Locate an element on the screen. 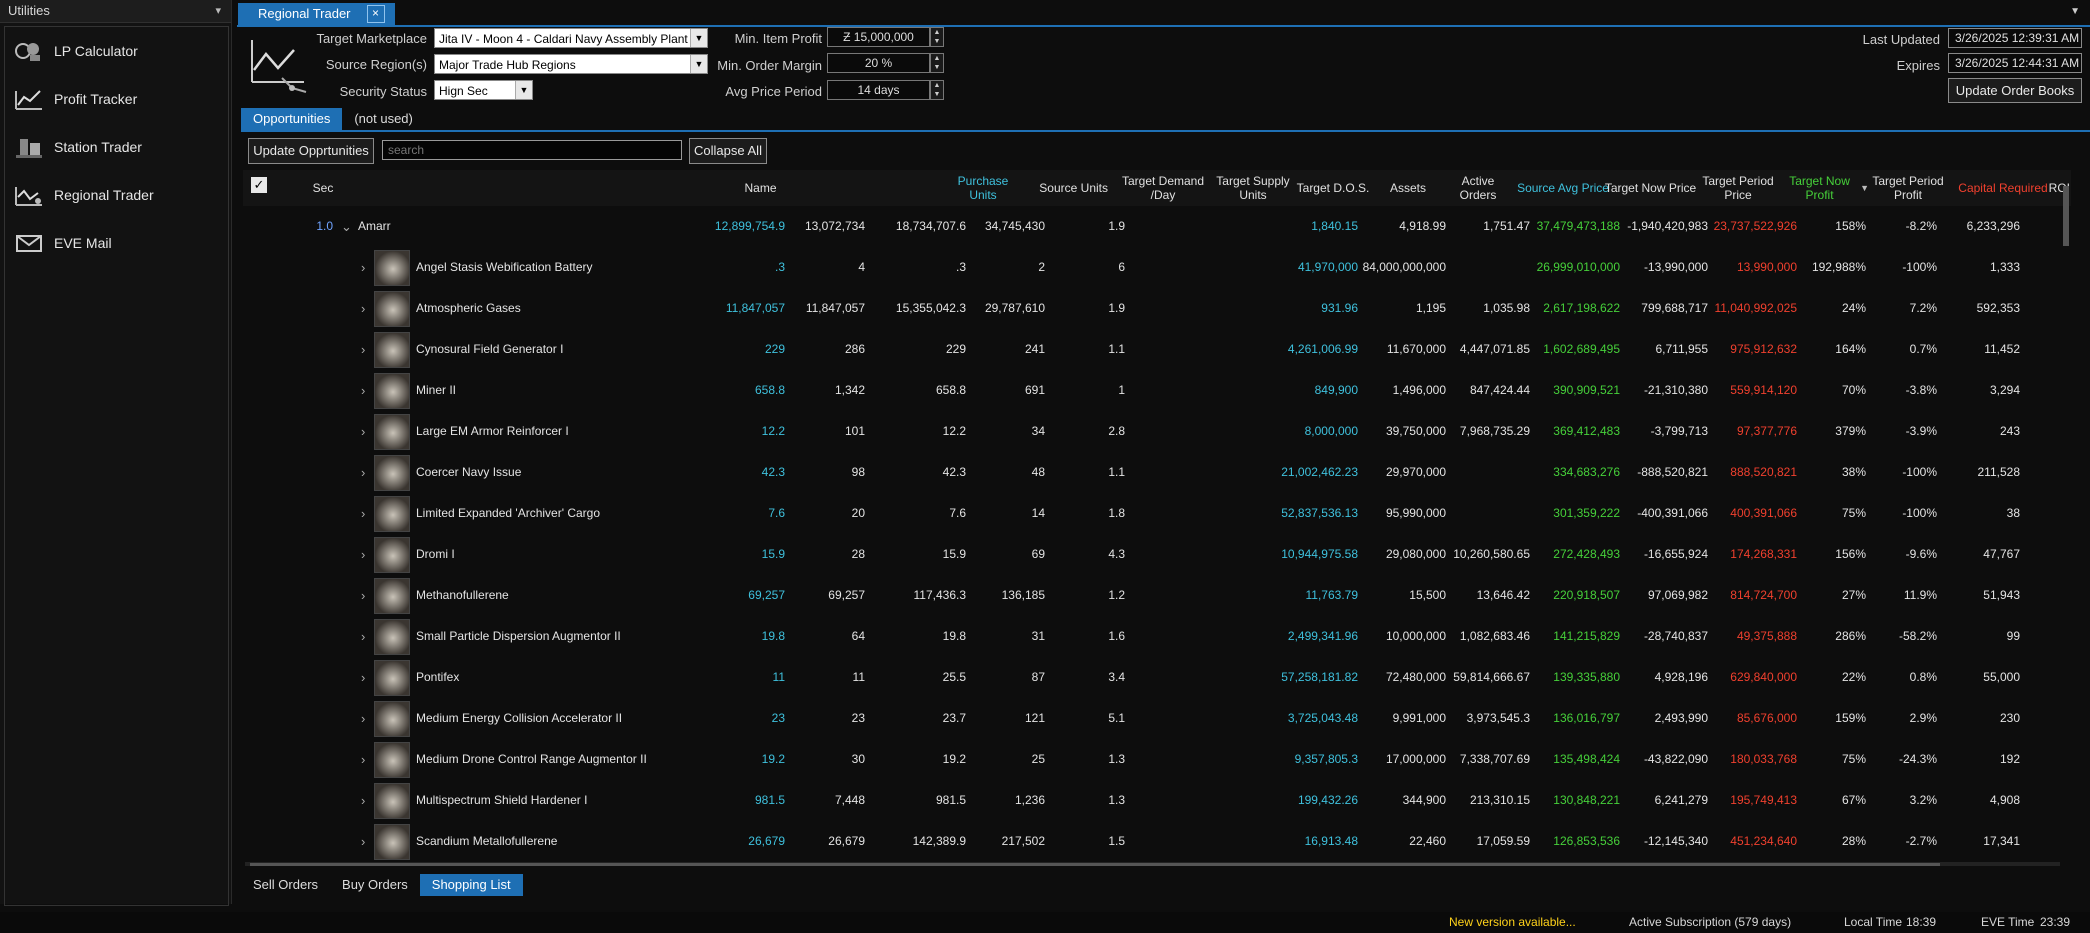 The width and height of the screenshot is (2090, 933). nav-profit-tracker: Profit Tracker is located at coordinates (75, 99).